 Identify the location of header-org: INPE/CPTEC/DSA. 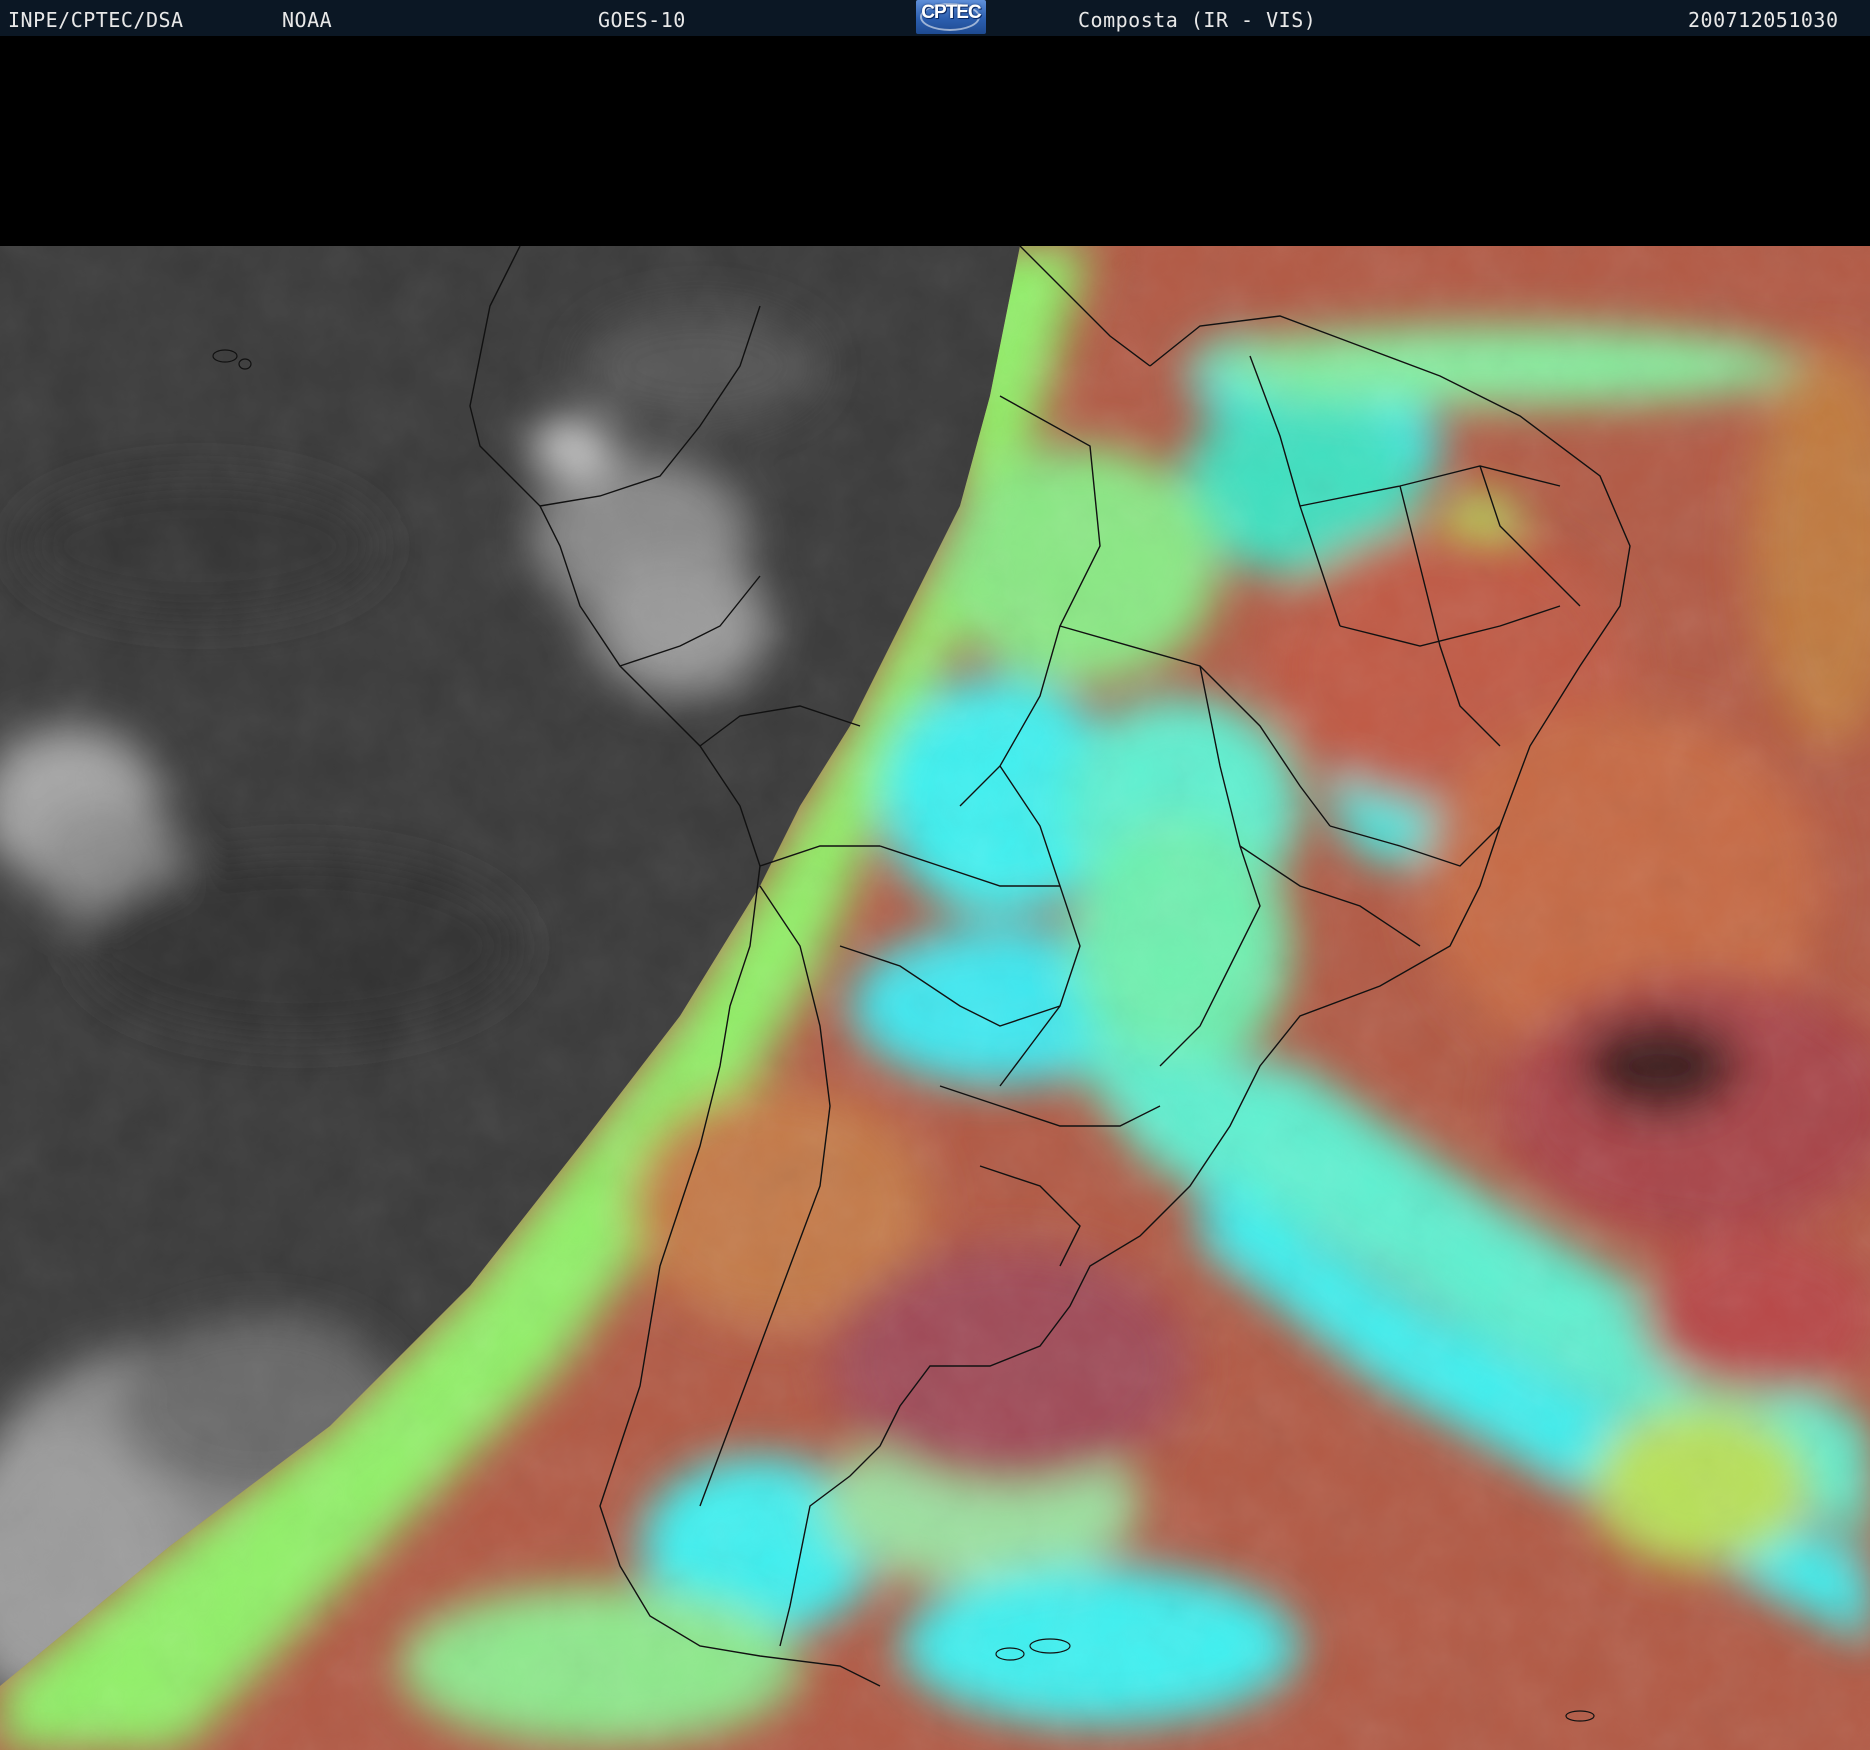
(96, 20).